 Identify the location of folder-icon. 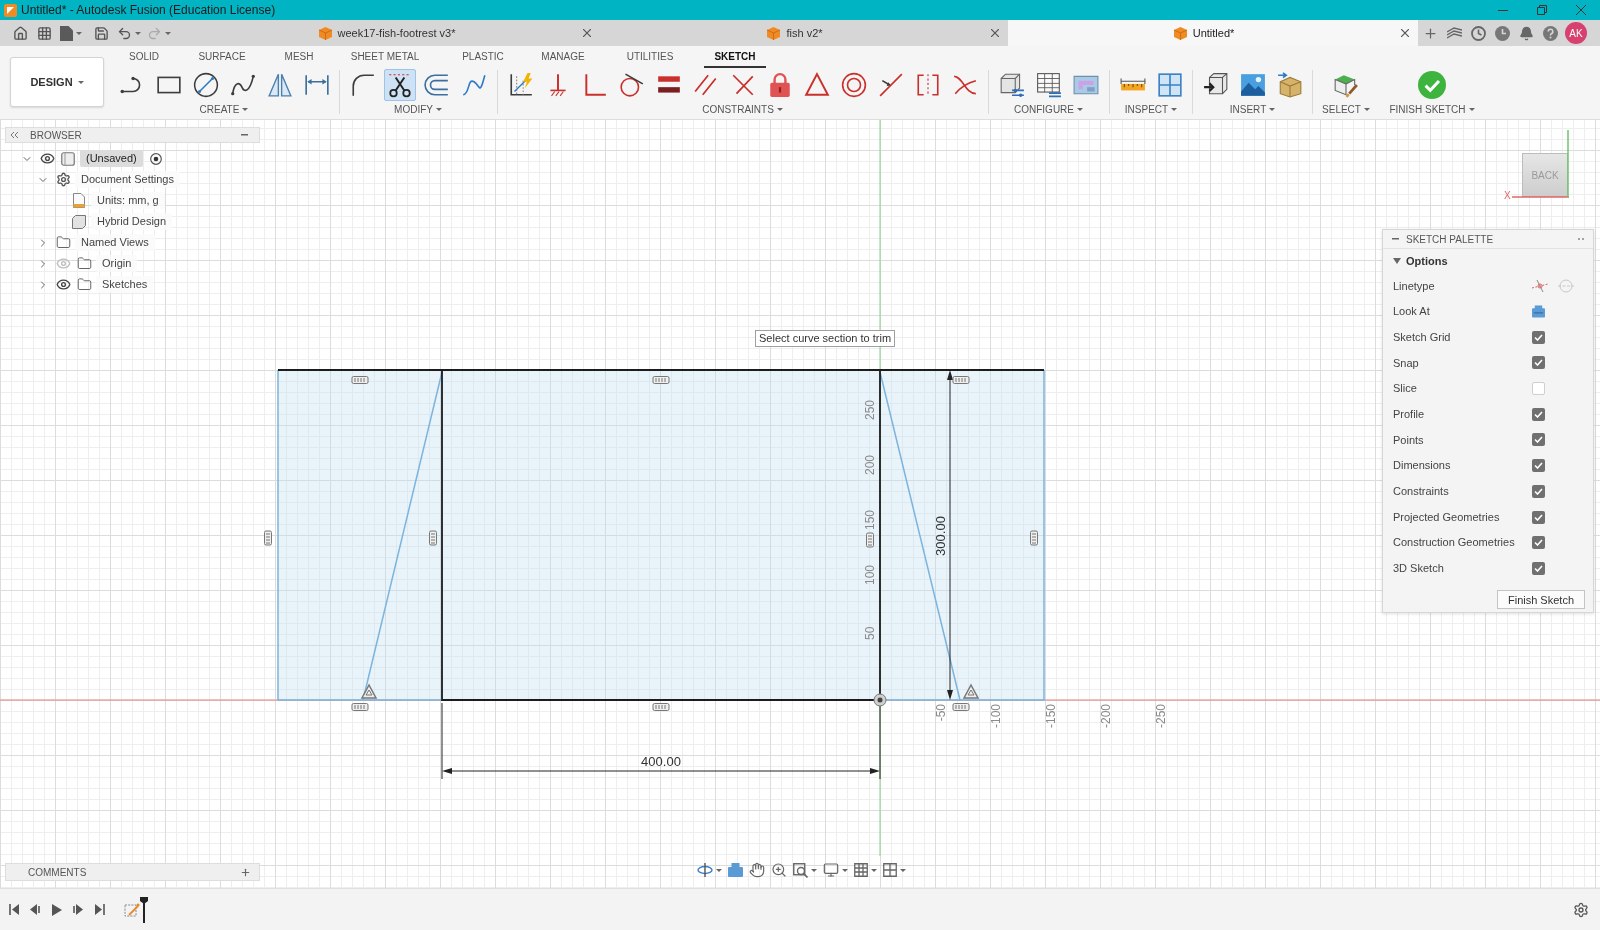
(84, 284).